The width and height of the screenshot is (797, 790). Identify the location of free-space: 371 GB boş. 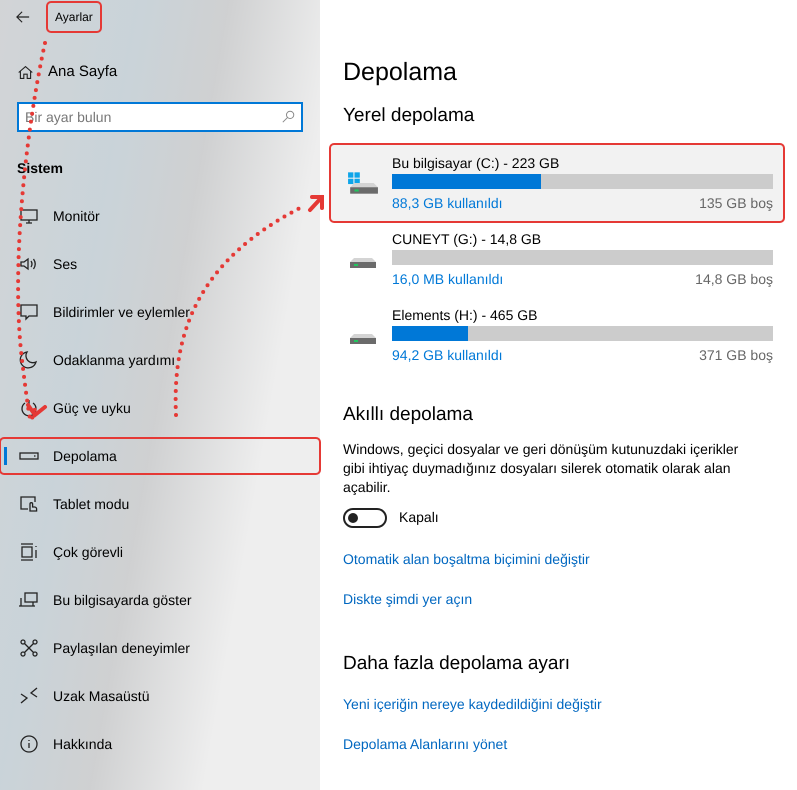
(736, 355).